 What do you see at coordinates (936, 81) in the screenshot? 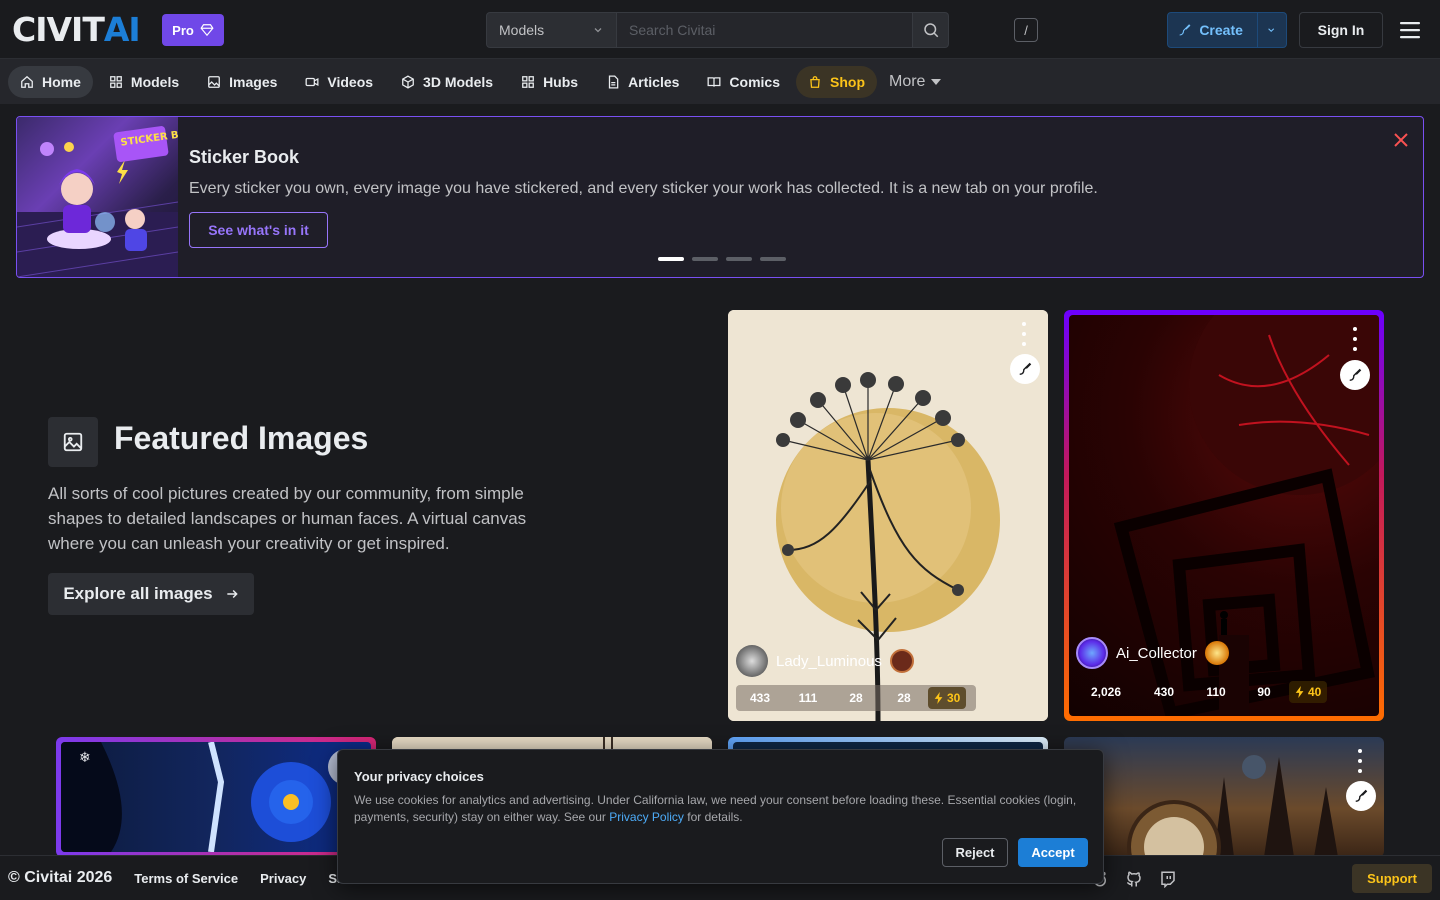
I see `caret-down-icon` at bounding box center [936, 81].